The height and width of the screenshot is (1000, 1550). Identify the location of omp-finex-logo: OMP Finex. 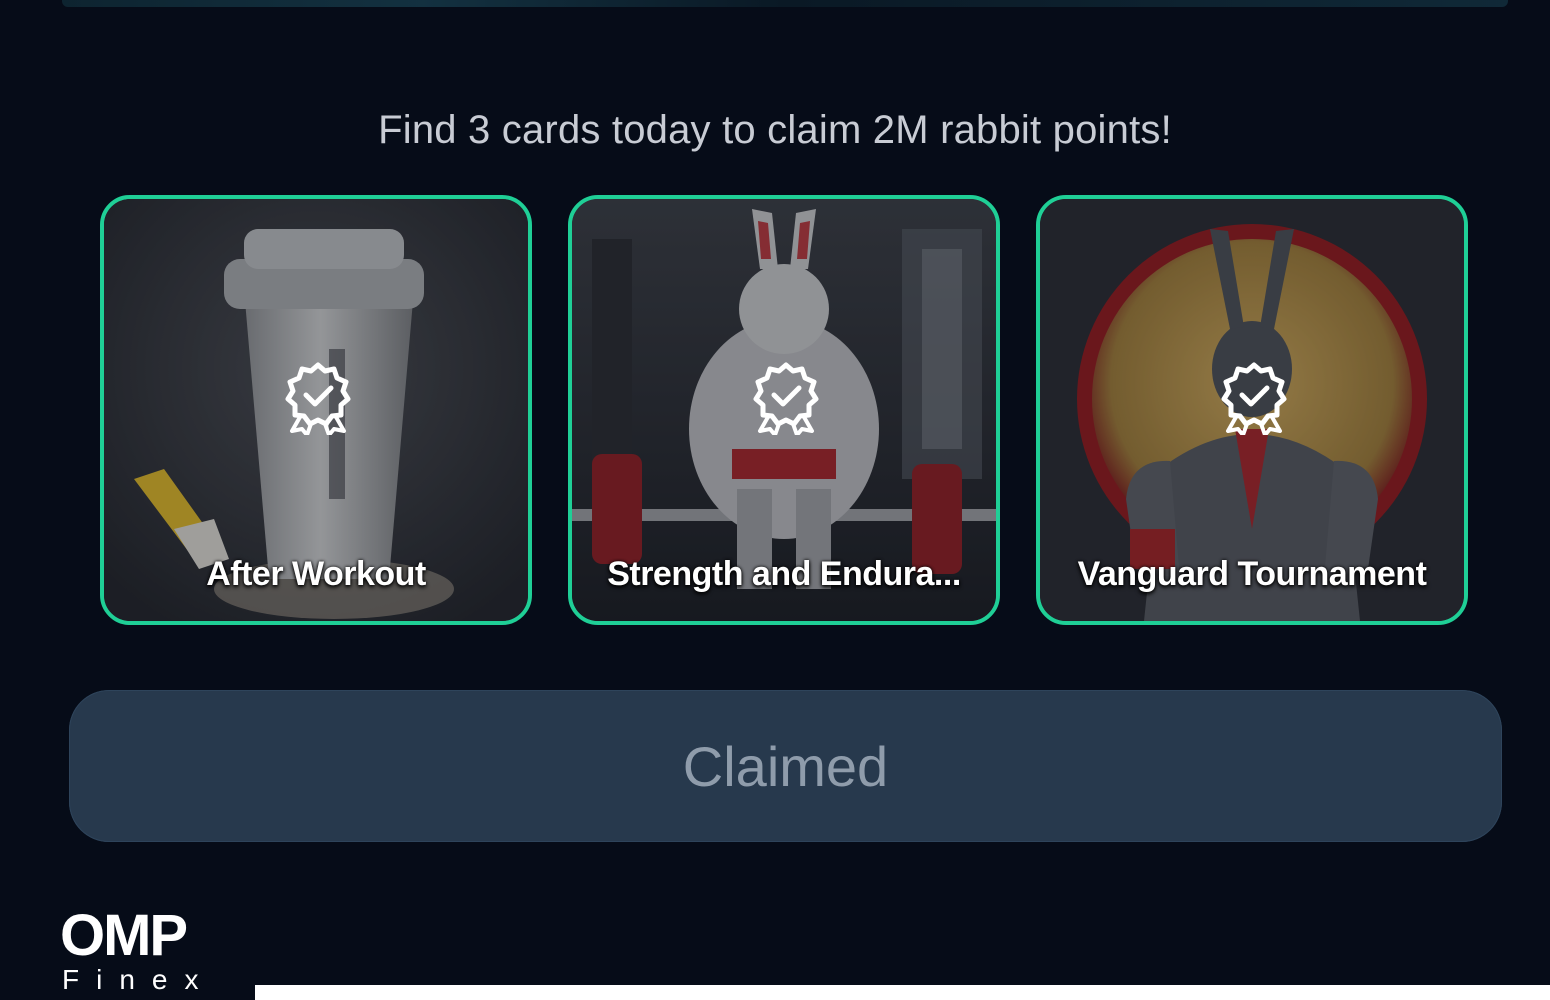
(160, 950).